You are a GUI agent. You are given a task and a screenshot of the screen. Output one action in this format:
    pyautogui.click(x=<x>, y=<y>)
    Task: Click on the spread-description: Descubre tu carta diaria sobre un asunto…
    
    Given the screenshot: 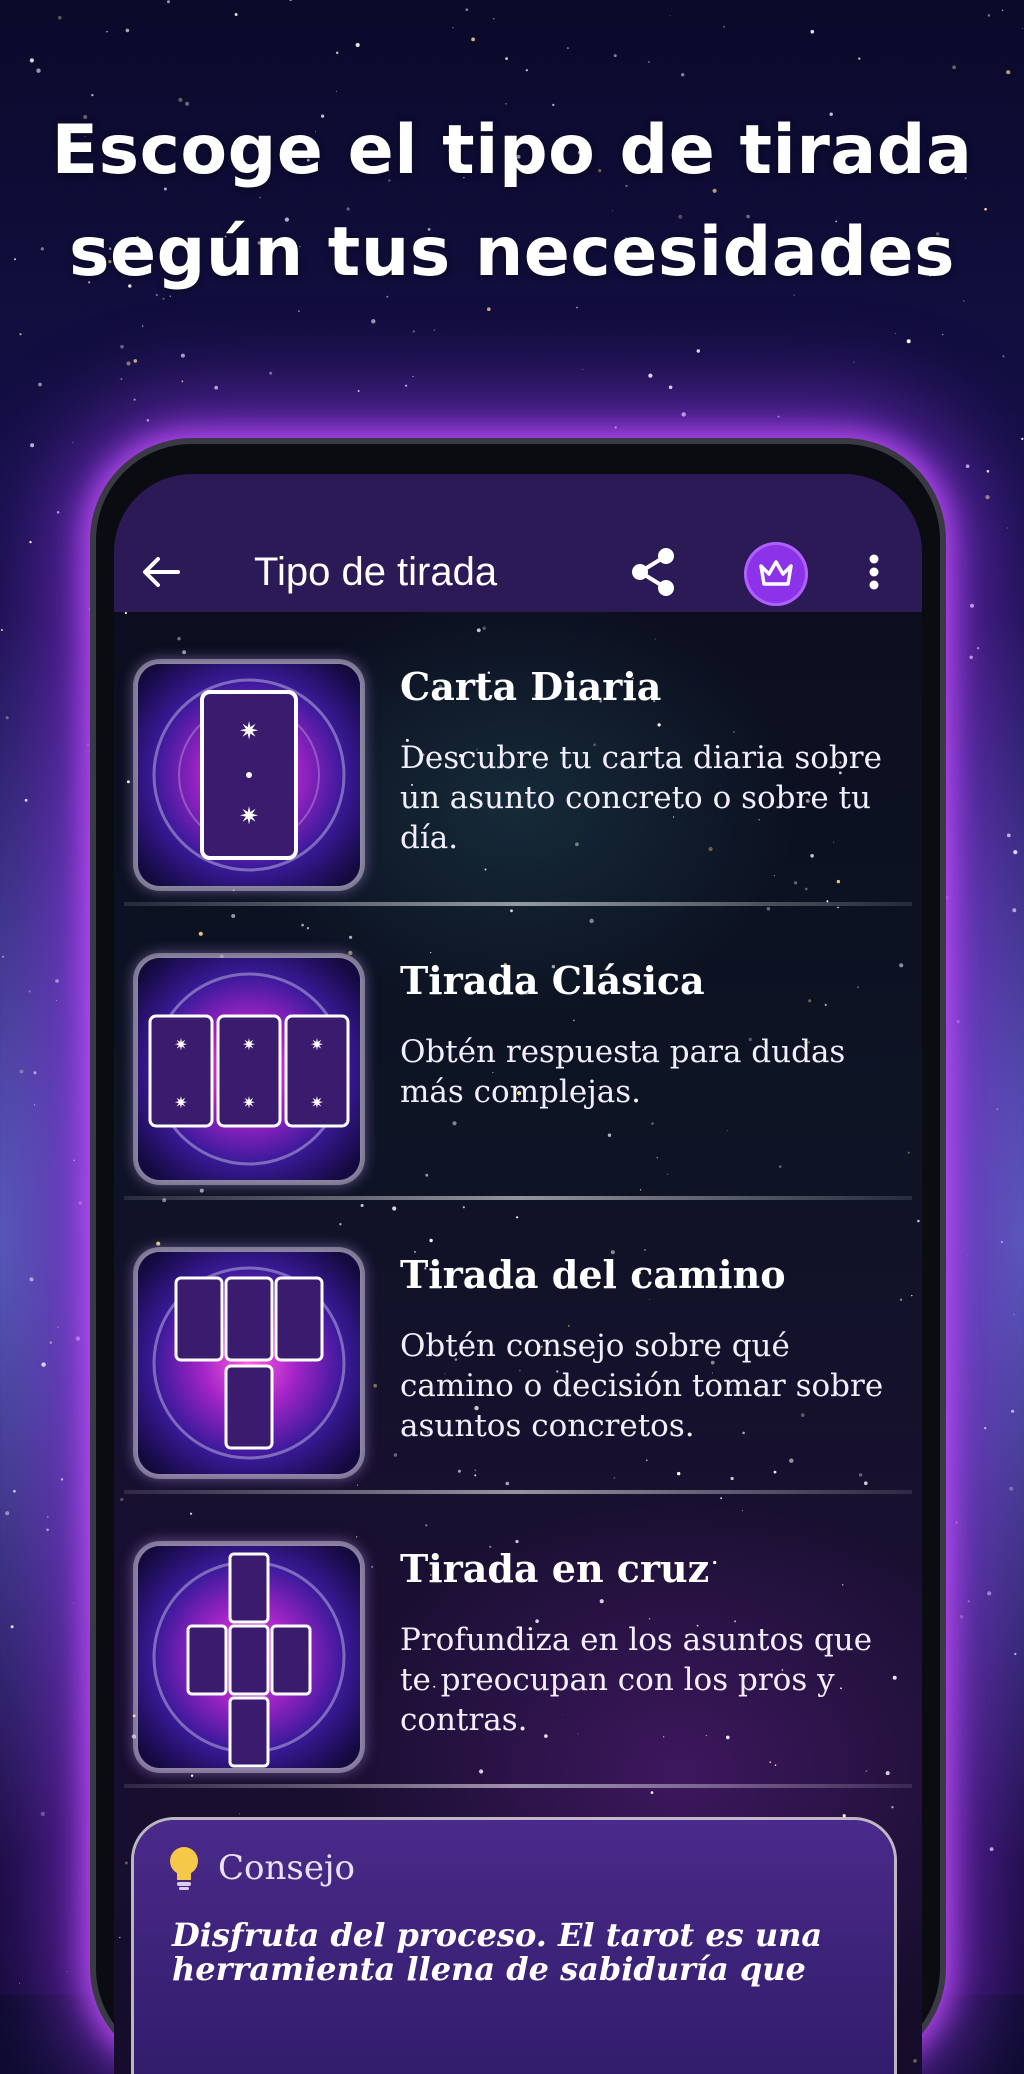 What is the action you would take?
    pyautogui.click(x=641, y=798)
    